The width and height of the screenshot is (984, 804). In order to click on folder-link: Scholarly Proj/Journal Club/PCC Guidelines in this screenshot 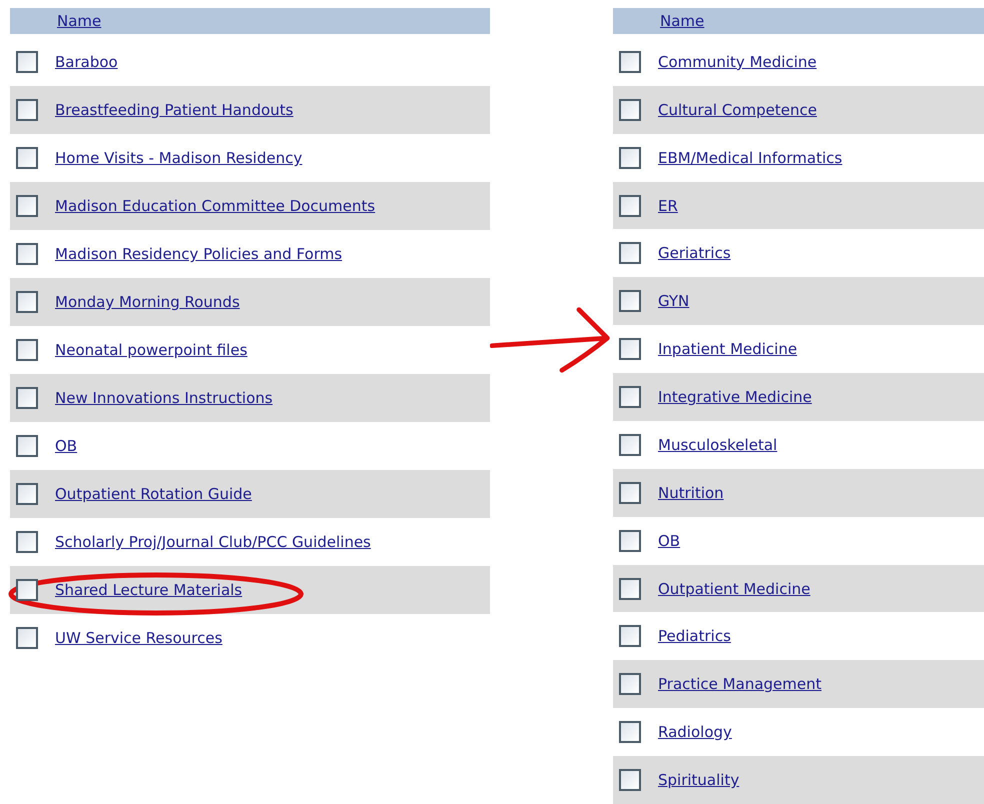, I will do `click(213, 542)`.